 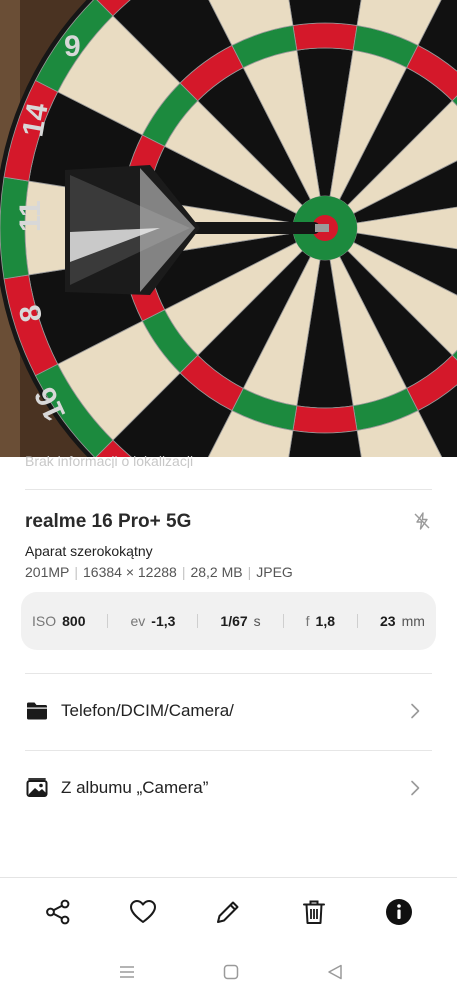 I want to click on exif-panel: ISO 800 ev -1,3 1/67 s f 1,8 23 mm, so click(x=228, y=621).